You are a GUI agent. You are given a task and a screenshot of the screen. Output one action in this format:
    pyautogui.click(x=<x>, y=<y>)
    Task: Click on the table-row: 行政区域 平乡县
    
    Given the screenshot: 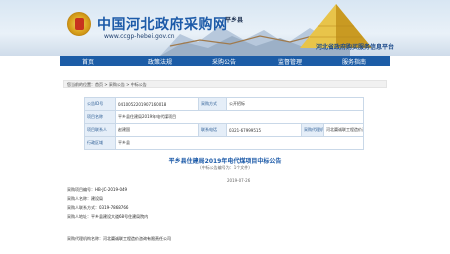 What is the action you would take?
    pyautogui.click(x=224, y=143)
    